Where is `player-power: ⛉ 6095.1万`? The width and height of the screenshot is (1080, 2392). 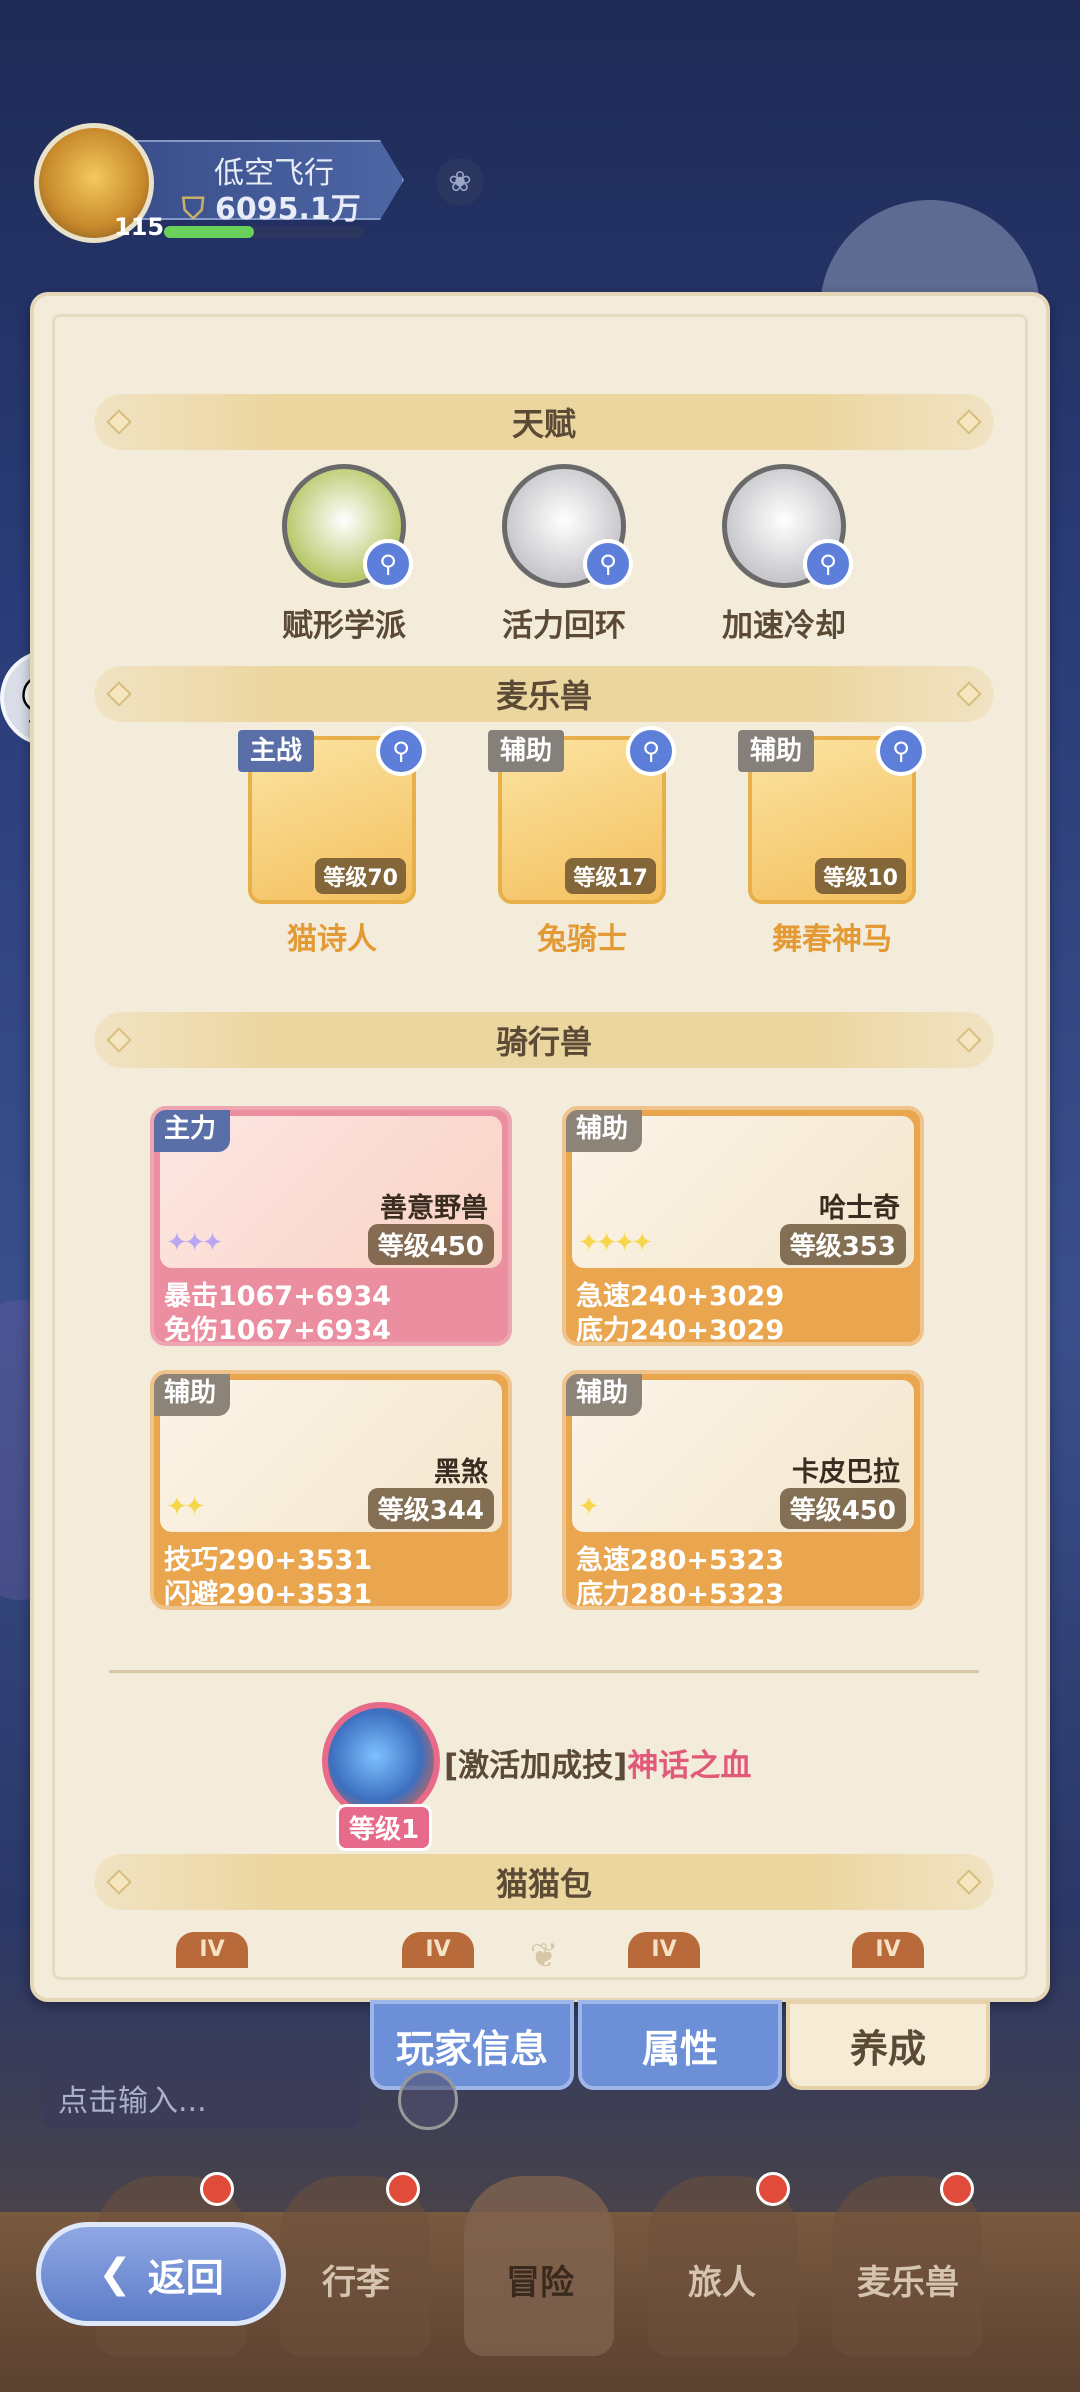
player-power: ⛉ 6095.1万 is located at coordinates (271, 209).